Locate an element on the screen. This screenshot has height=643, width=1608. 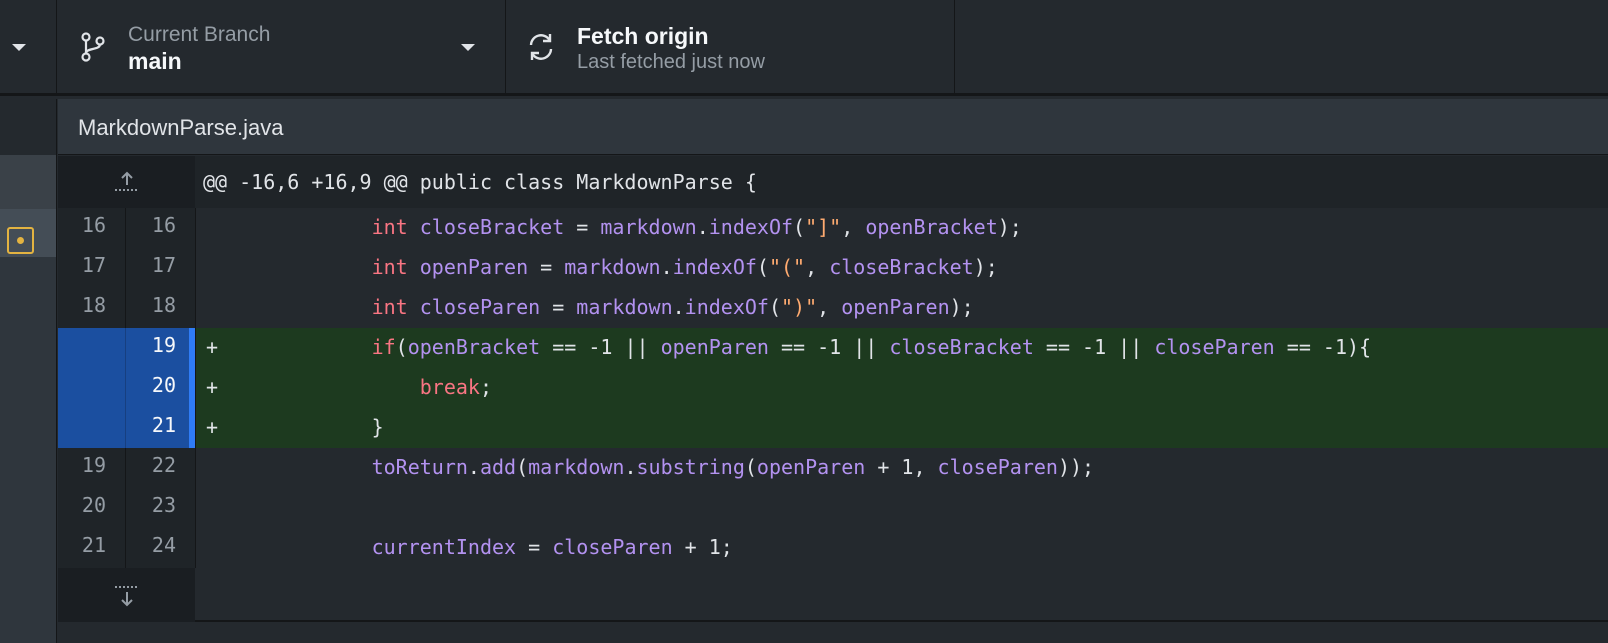
new-line-number: 21 is located at coordinates (163, 425).